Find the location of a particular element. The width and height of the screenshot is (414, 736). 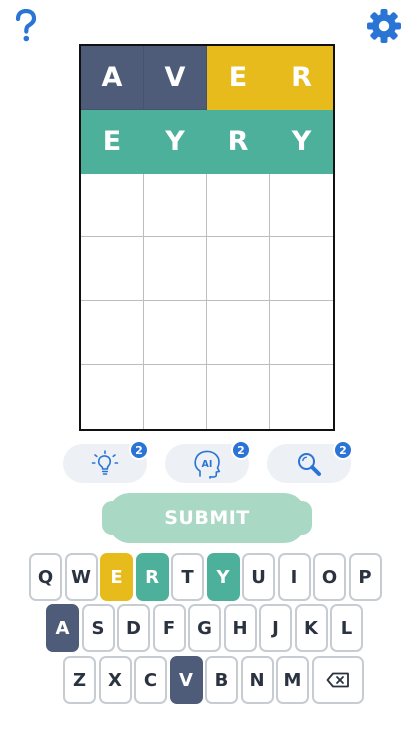

key-a: A is located at coordinates (62, 628).